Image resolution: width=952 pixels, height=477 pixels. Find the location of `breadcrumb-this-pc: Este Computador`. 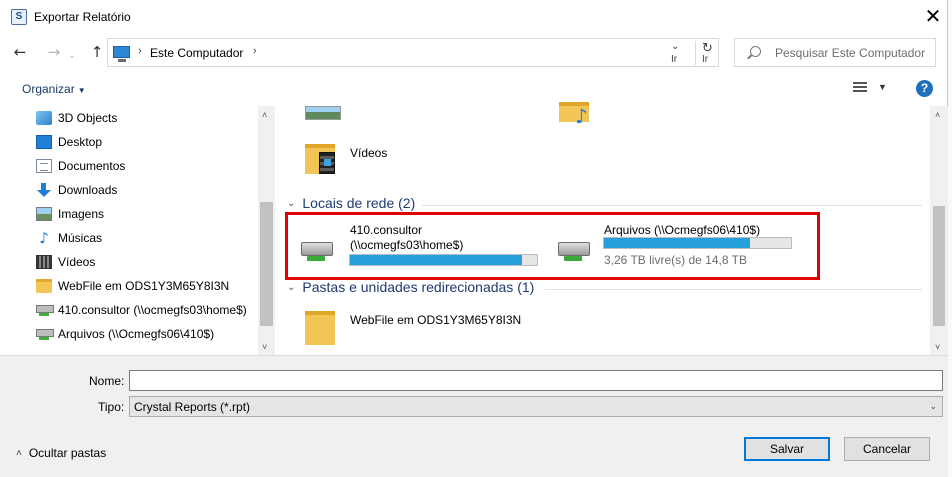

breadcrumb-this-pc: Este Computador is located at coordinates (196, 53).